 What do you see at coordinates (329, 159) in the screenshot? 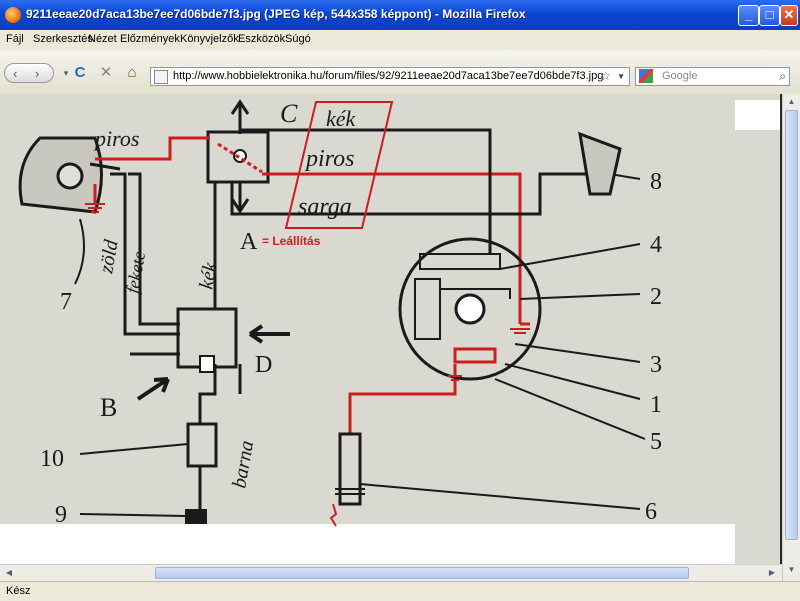
I see `label-piros-mid: piros` at bounding box center [329, 159].